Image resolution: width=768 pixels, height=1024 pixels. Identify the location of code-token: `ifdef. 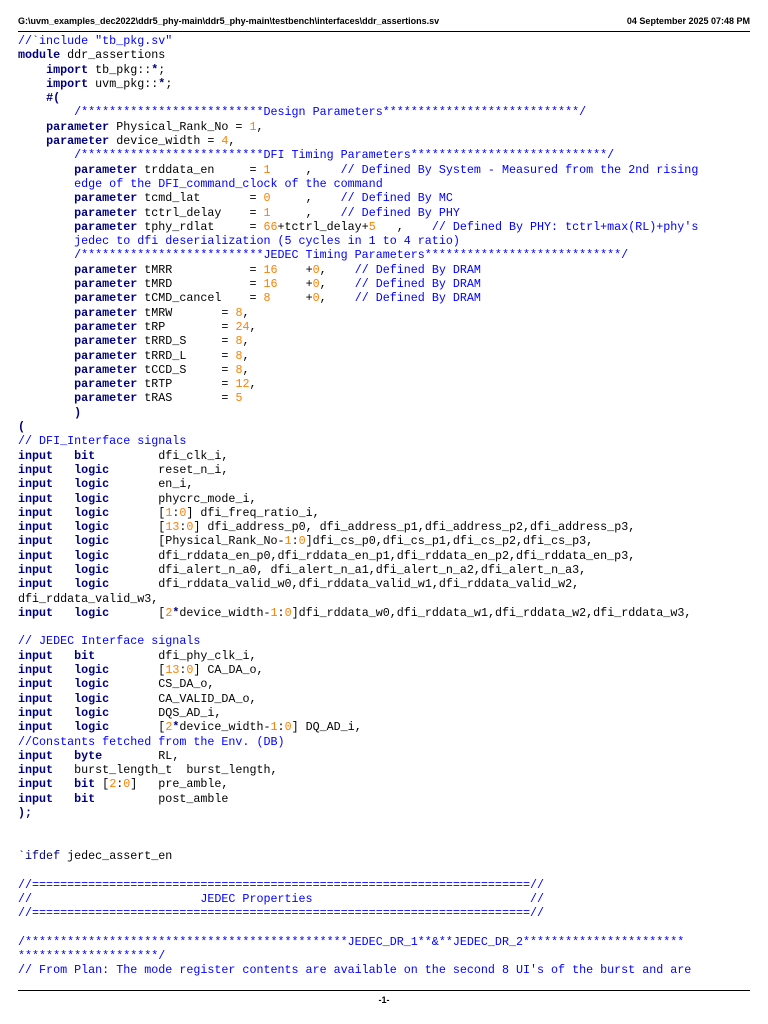
(39, 855).